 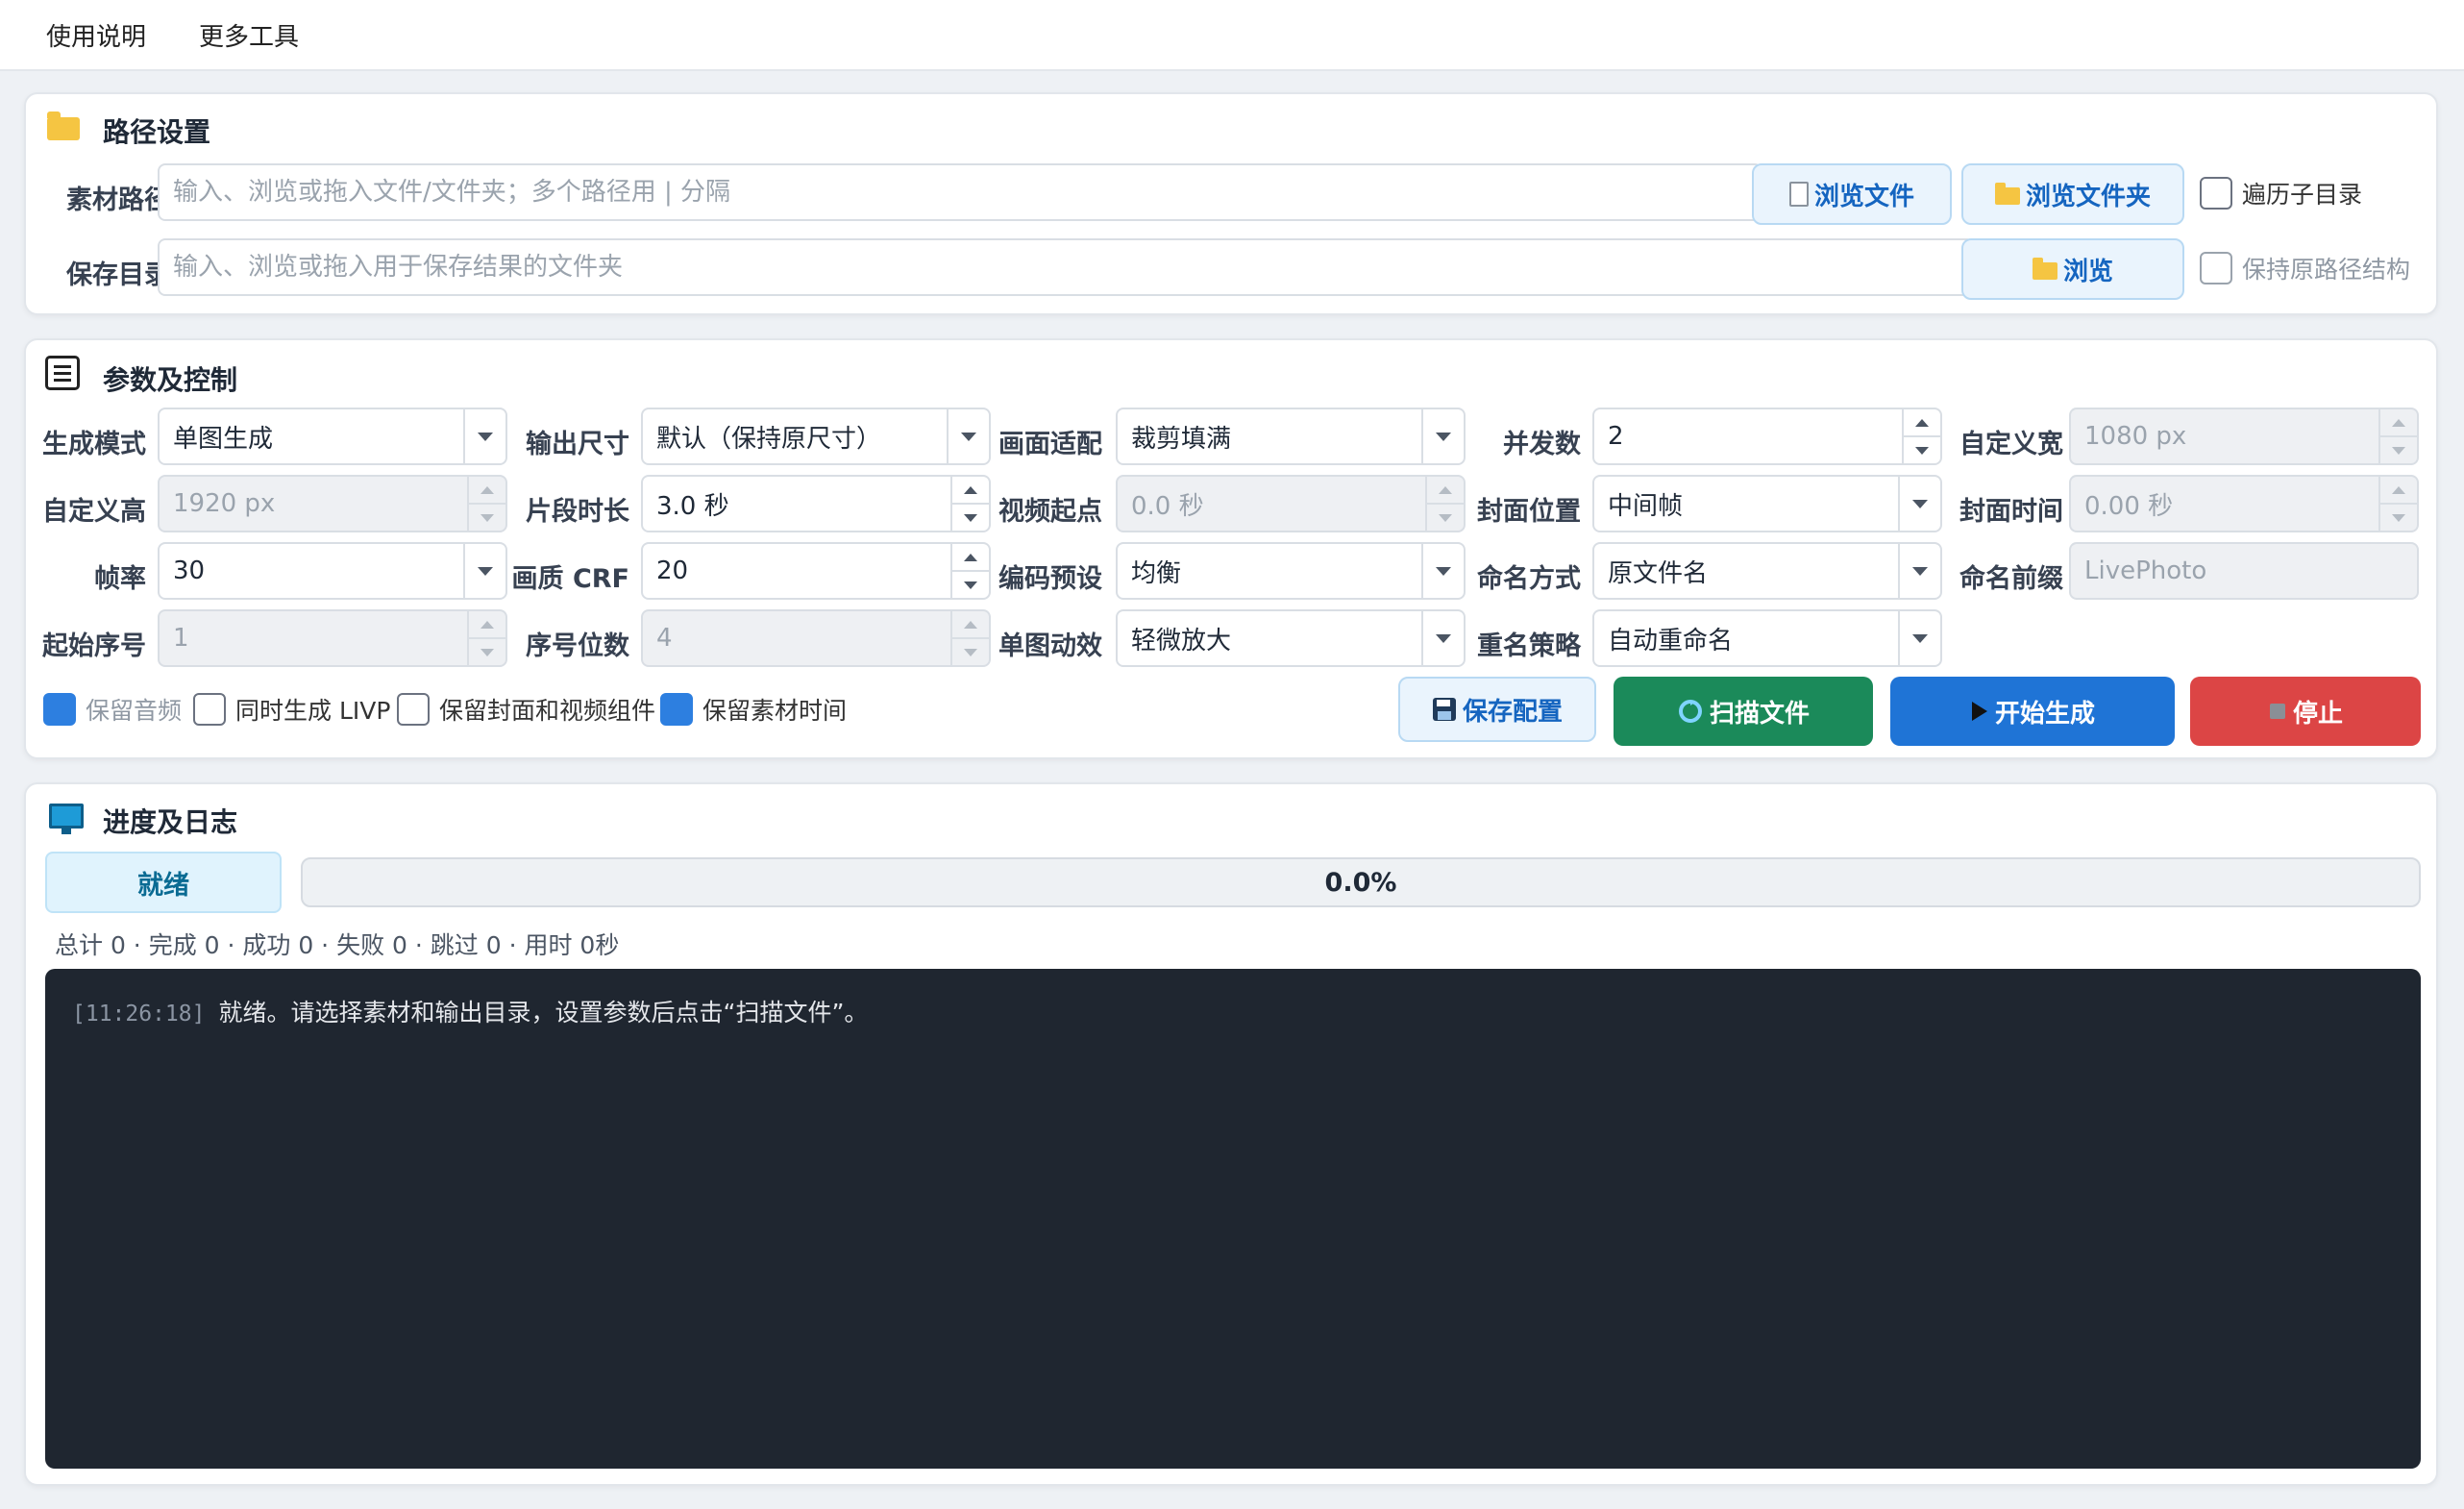 What do you see at coordinates (577, 512) in the screenshot?
I see `segment-duration-label: 片段时长` at bounding box center [577, 512].